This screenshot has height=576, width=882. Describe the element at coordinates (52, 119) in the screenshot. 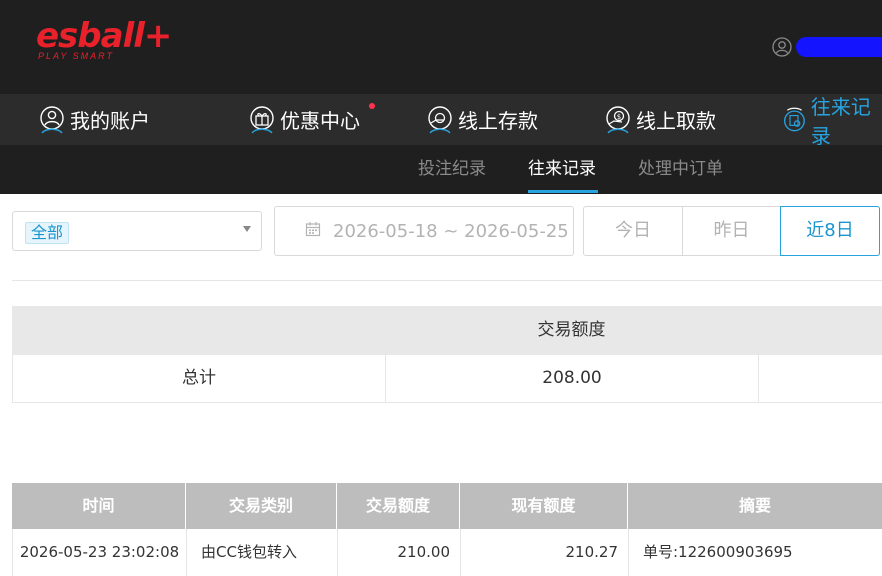

I see `user-icon` at that location.